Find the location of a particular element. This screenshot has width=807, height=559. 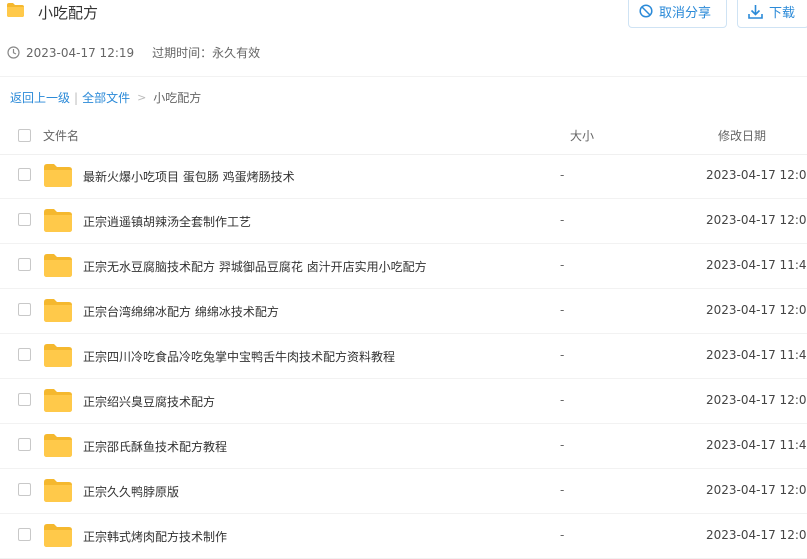

table-row: 正宗台湾绵绵冰配方 绵绵冰技术配方 - 2023-04-17 12:06 is located at coordinates (403, 311).